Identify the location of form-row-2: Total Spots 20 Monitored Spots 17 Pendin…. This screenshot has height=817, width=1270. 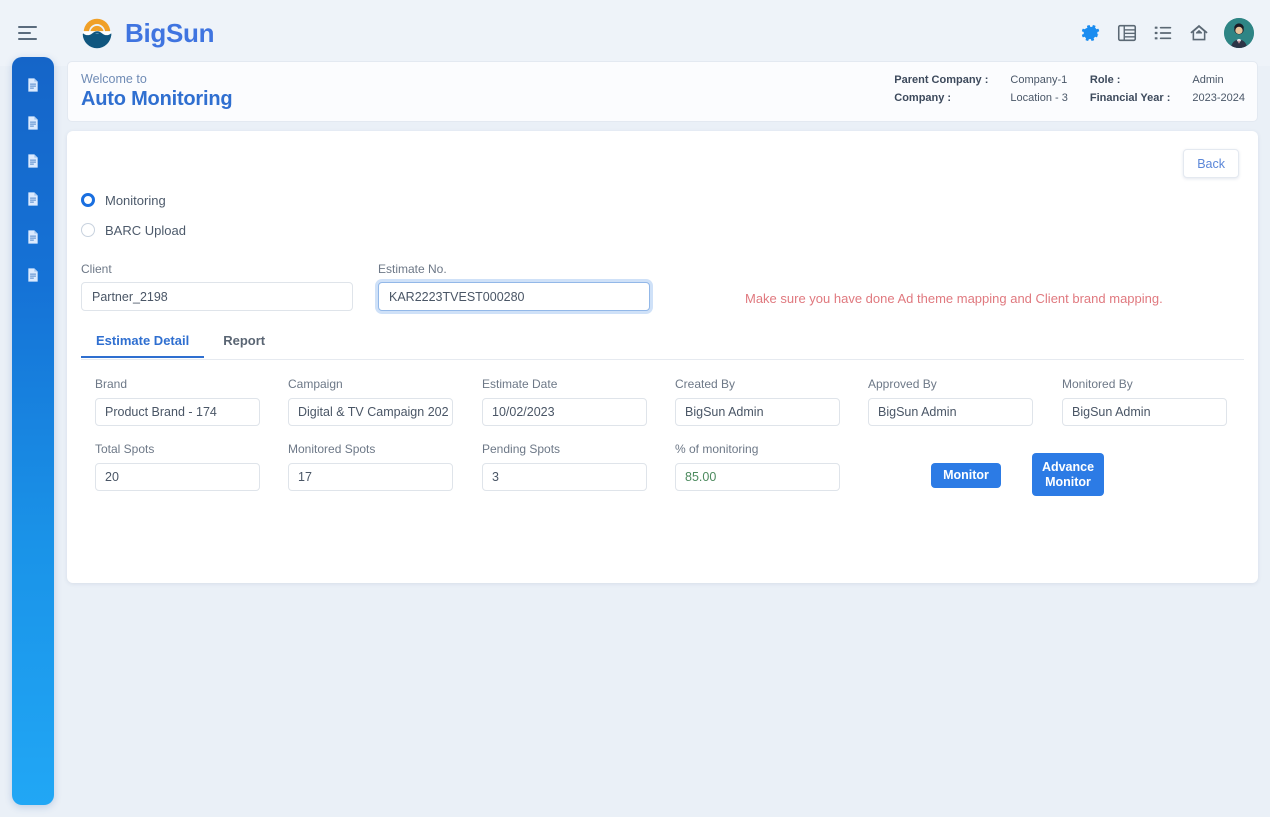
(665, 474).